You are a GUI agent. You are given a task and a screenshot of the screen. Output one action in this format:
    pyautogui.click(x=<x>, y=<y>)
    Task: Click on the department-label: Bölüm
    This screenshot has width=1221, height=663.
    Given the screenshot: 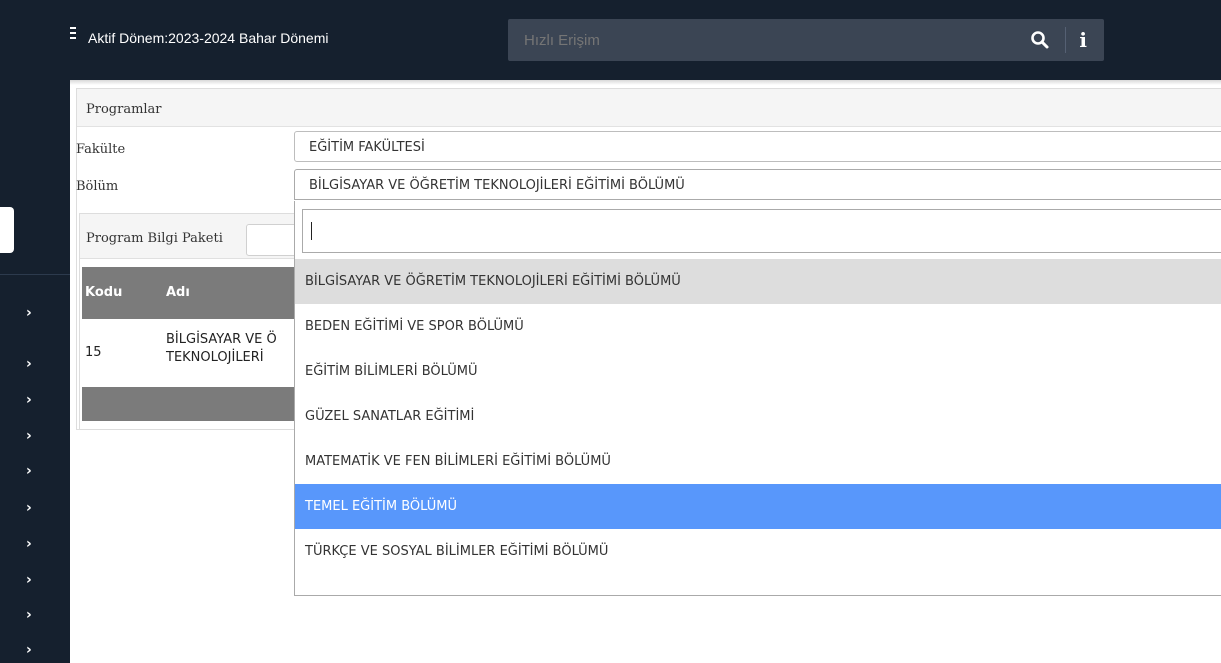 What is the action you would take?
    pyautogui.click(x=97, y=186)
    